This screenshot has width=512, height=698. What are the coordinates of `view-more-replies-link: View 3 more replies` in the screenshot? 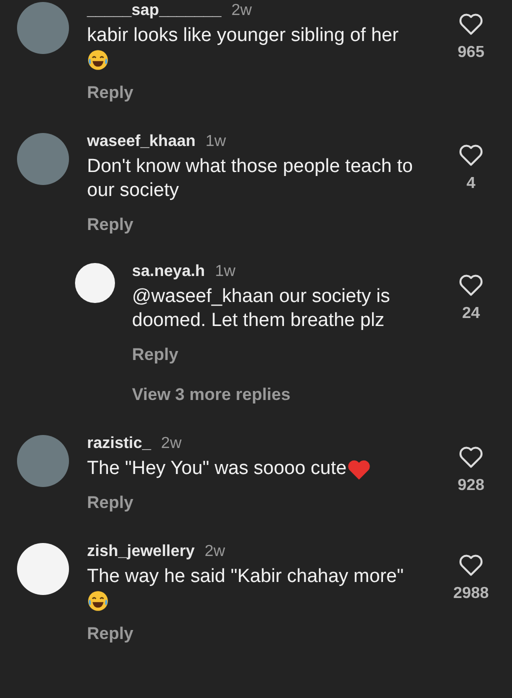 It's located at (211, 395).